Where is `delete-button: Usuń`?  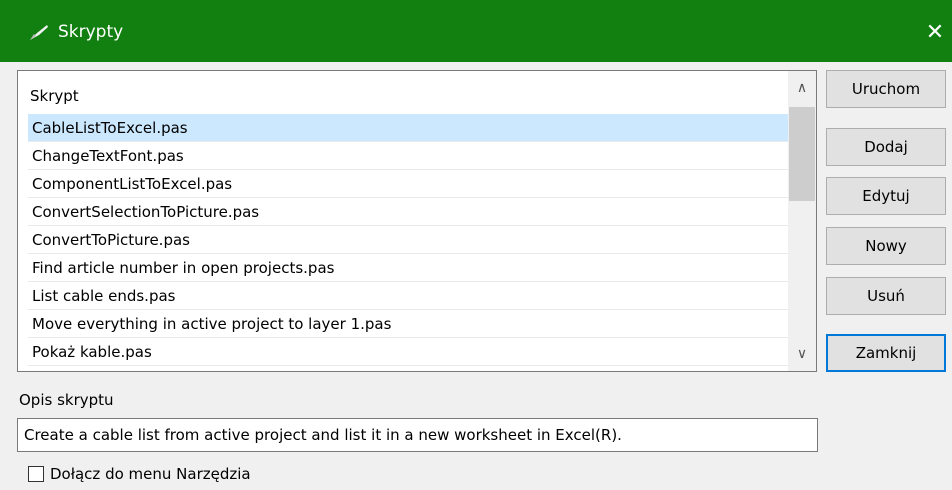 delete-button: Usuń is located at coordinates (886, 296).